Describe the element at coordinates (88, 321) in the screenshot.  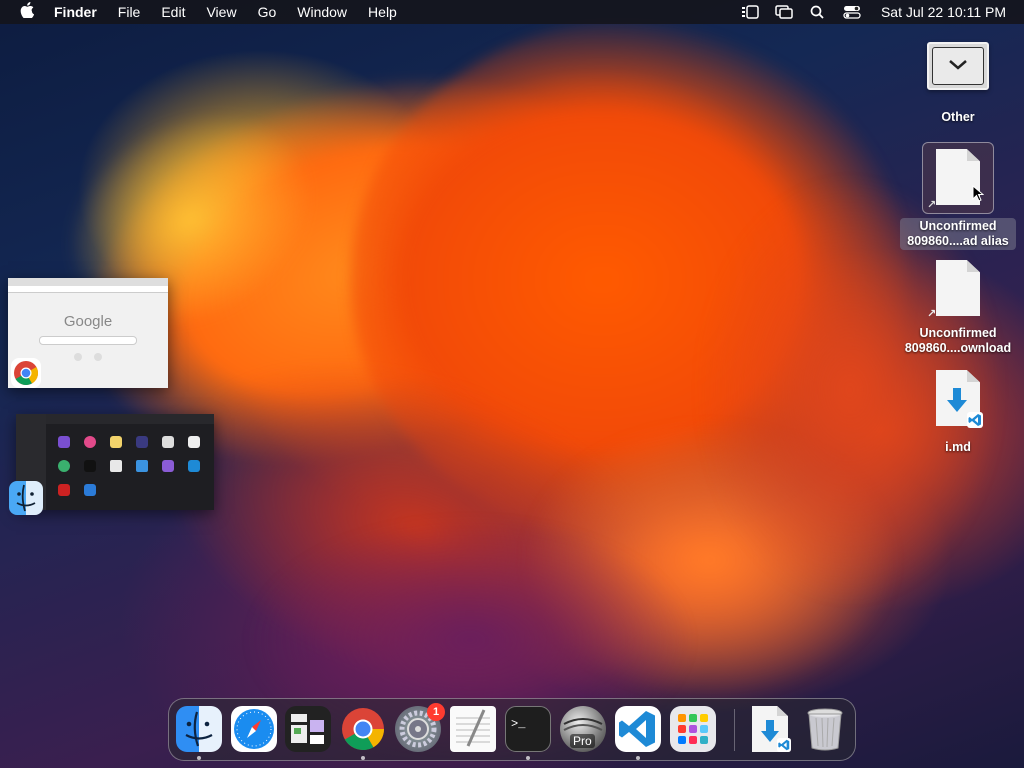
I see `google-logo: Google` at that location.